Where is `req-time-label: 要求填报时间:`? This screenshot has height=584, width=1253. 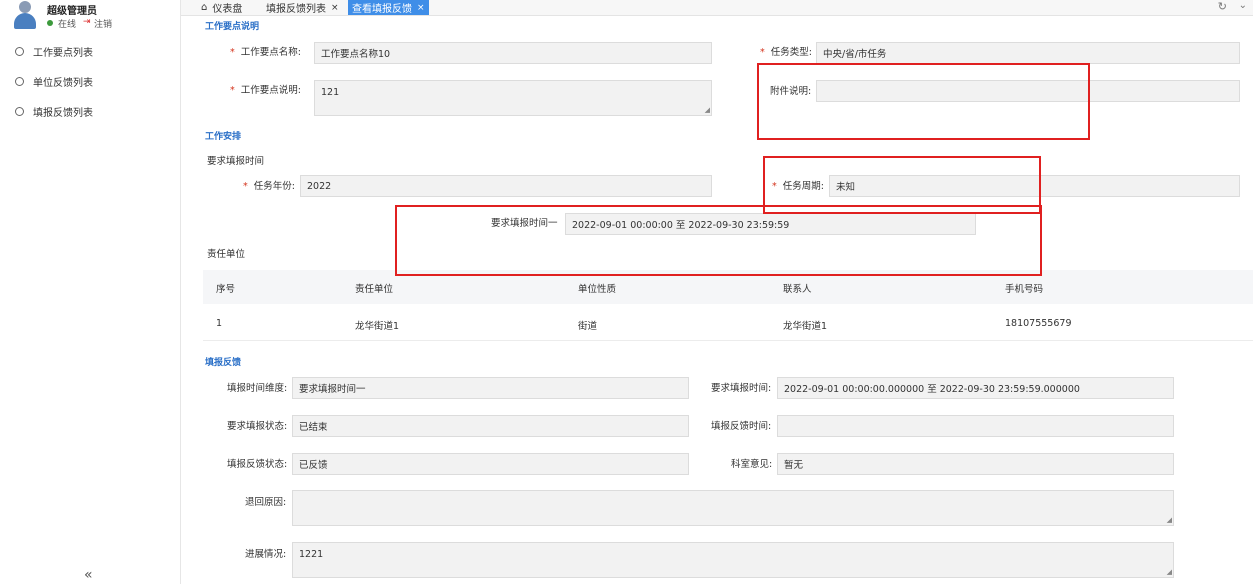
req-time-label: 要求填报时间: is located at coordinates (741, 388).